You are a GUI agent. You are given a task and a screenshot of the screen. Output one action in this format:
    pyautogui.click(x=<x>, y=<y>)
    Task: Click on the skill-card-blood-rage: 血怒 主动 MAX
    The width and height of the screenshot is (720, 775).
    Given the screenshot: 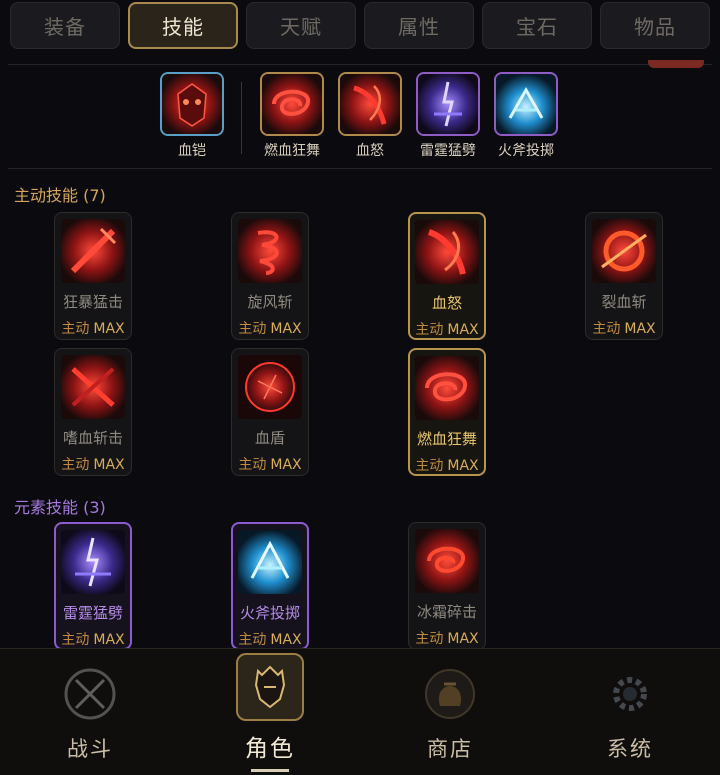 What is the action you would take?
    pyautogui.click(x=447, y=276)
    